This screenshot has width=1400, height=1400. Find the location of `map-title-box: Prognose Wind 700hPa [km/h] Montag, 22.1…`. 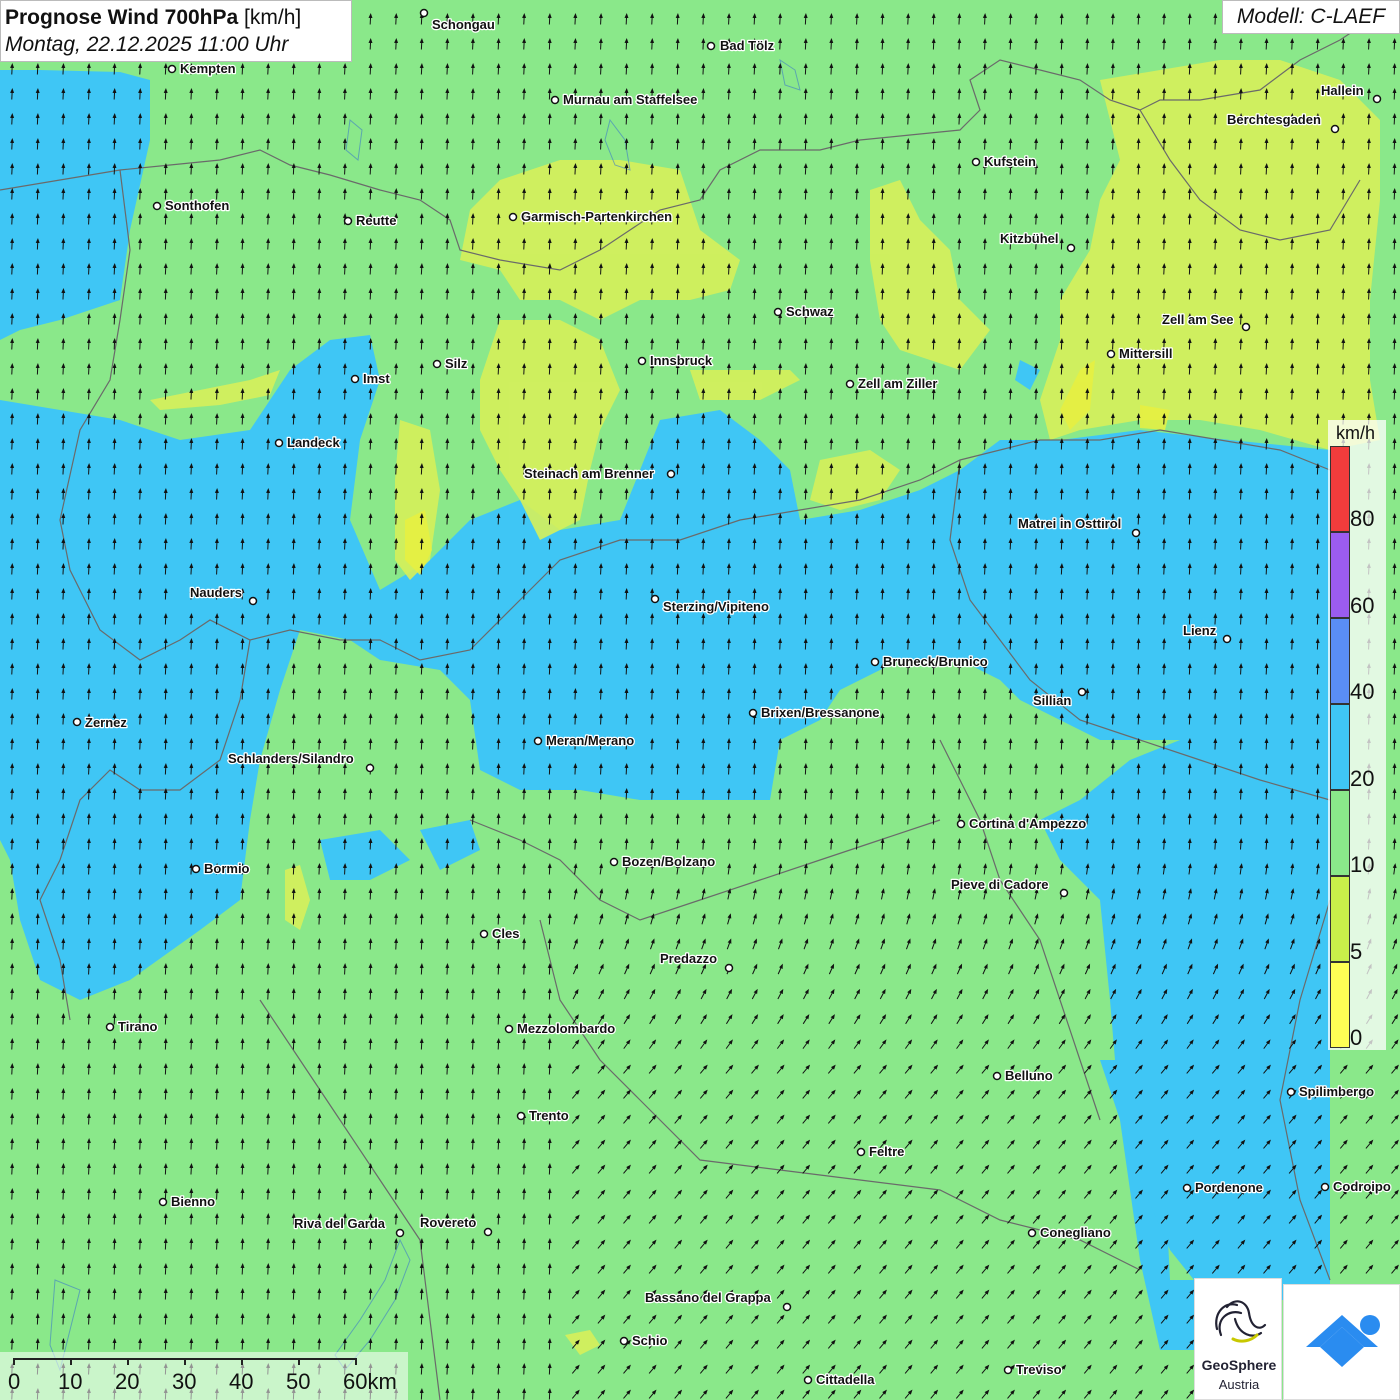

map-title-box: Prognose Wind 700hPa [km/h] Montag, 22.1… is located at coordinates (176, 31).